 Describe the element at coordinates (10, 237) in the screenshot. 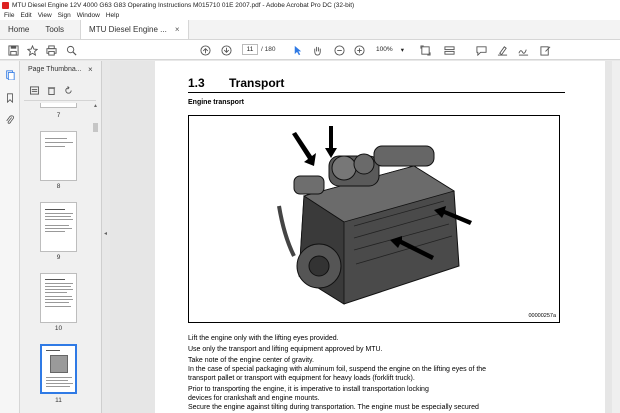

I see `left-navigation-rail` at that location.